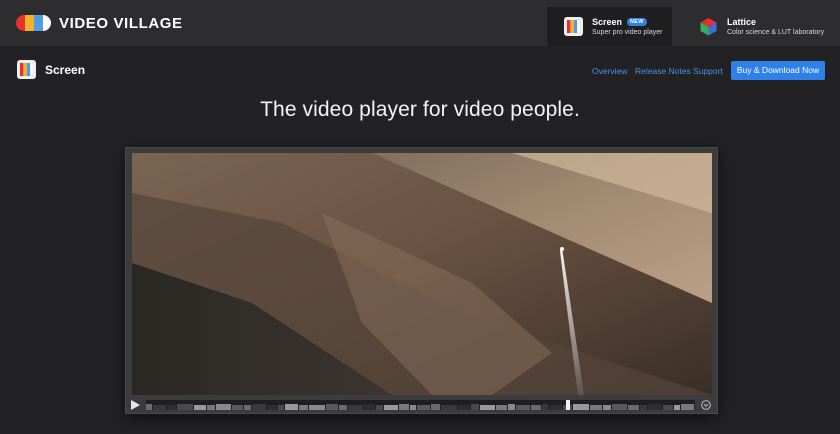 This screenshot has height=434, width=840. Describe the element at coordinates (776, 32) in the screenshot. I see `tab-subtitle: Color science & LUT laboratory` at that location.